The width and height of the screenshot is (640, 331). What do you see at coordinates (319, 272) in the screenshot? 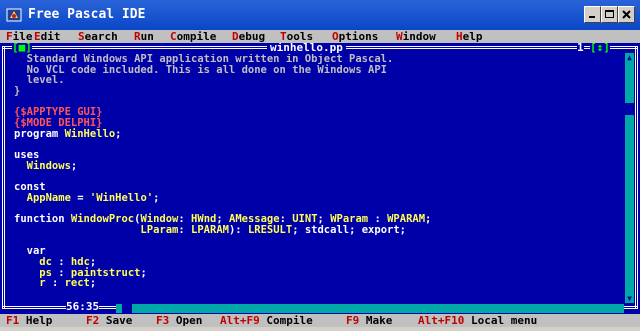
I see `code-line: ps : paintstruct;` at bounding box center [319, 272].